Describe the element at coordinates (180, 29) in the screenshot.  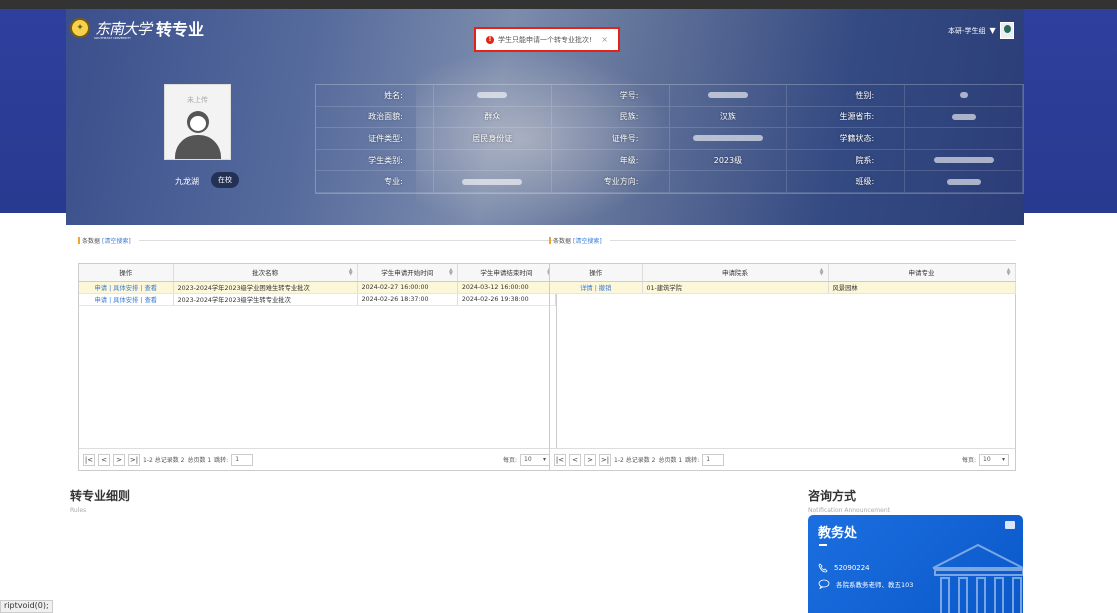
I see `system-title: 转专业` at that location.